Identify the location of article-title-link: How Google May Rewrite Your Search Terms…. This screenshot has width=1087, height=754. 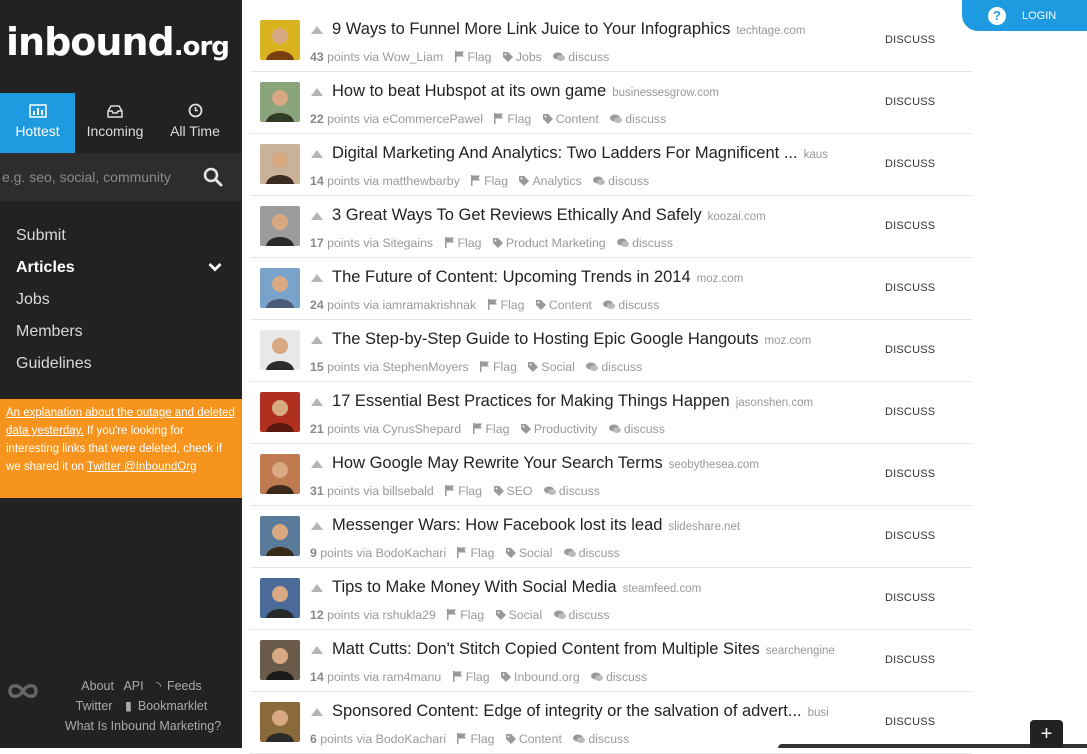
(545, 463).